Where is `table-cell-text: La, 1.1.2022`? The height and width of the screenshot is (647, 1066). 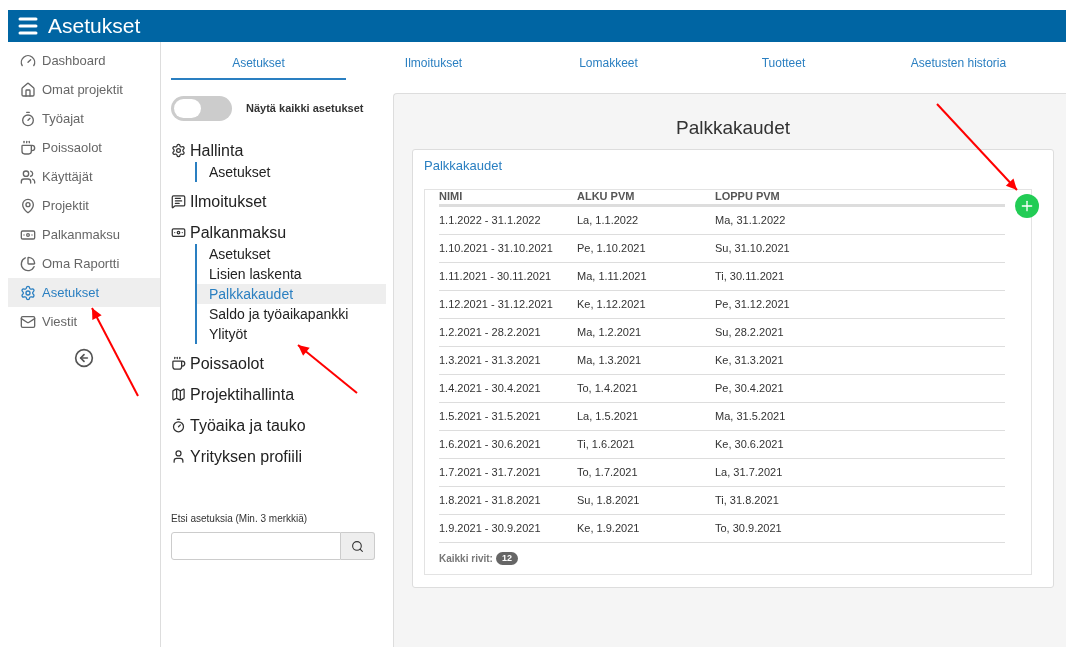 table-cell-text: La, 1.1.2022 is located at coordinates (608, 221).